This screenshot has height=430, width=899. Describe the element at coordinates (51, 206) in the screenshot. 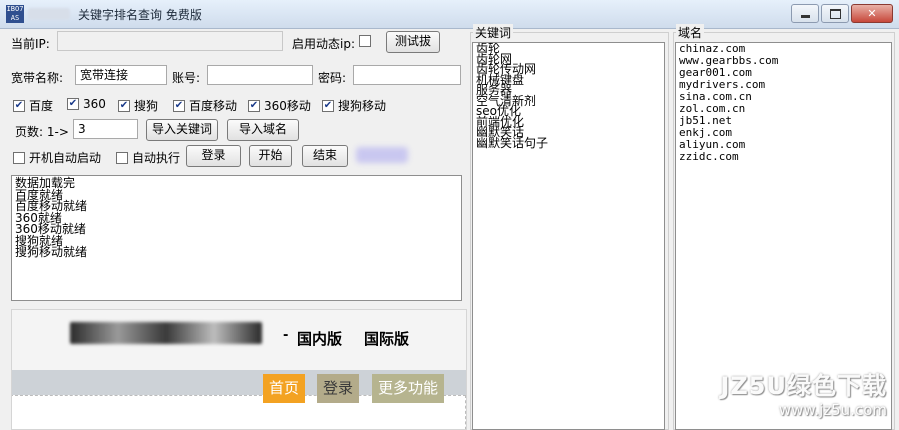

I see `log-line: 百度移动就绪` at that location.